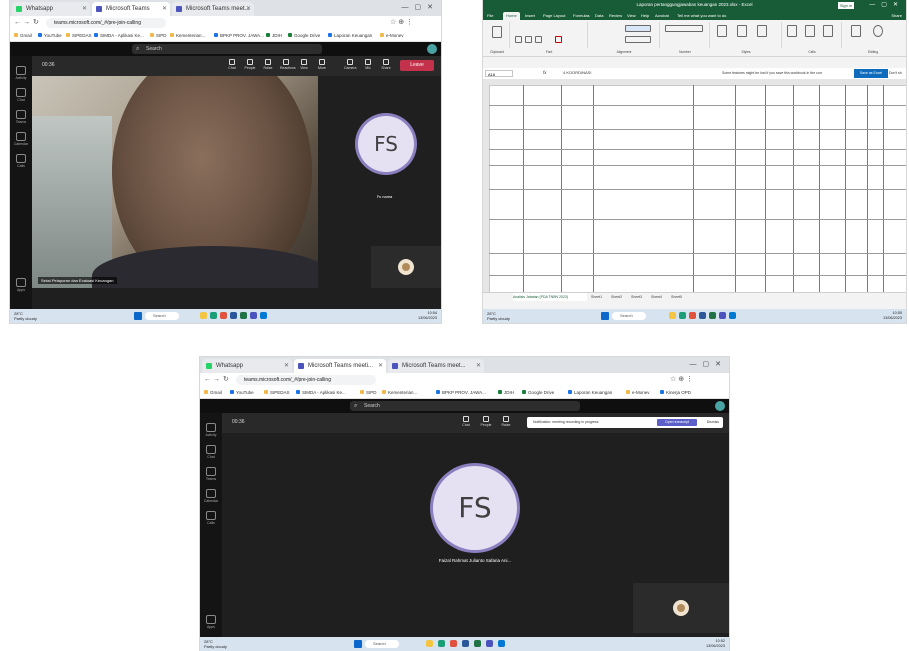 This screenshot has height=651, width=909. What do you see at coordinates (677, 422) in the screenshot?
I see `open-transcript-button: Open transcript` at bounding box center [677, 422].